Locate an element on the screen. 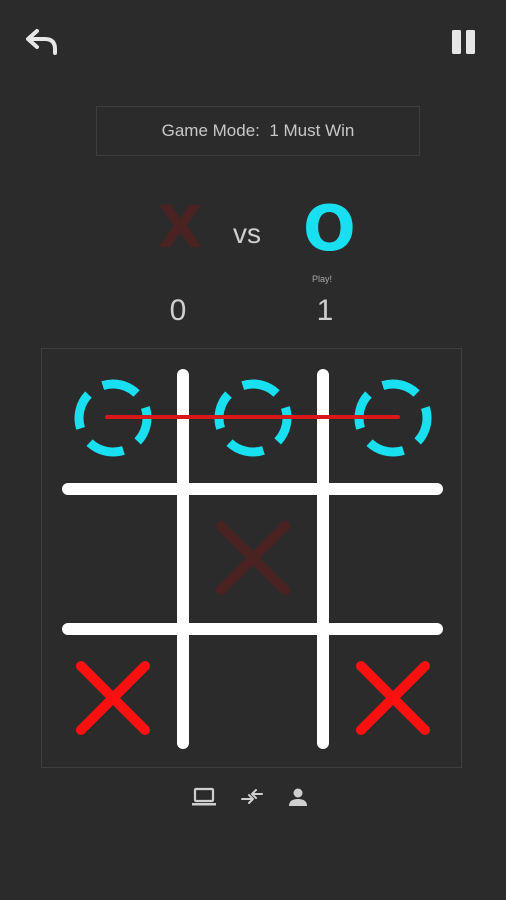 Image resolution: width=506 pixels, height=900 pixels. player-o-symbol: O is located at coordinates (329, 228).